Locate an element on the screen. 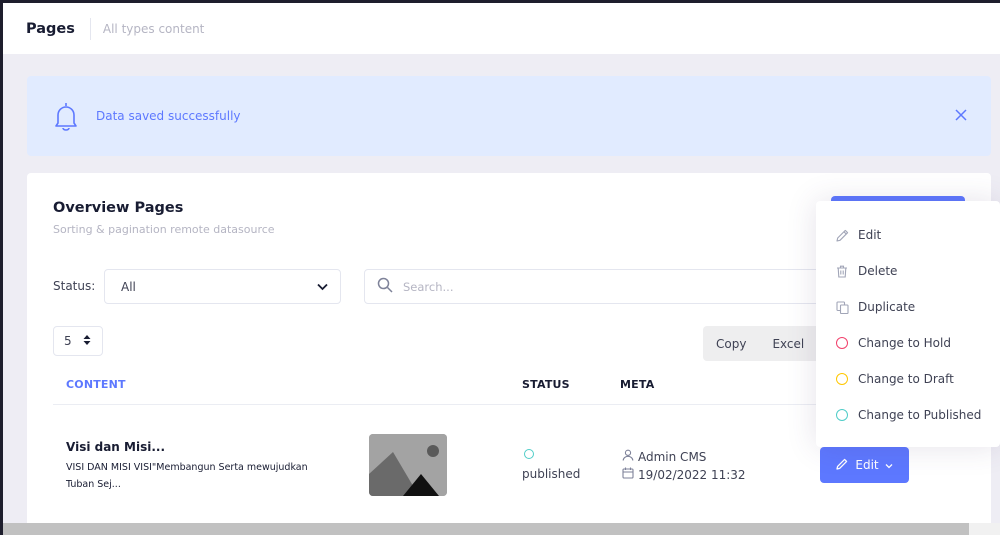 This screenshot has height=535, width=1000. status-filter-select: All is located at coordinates (222, 286).